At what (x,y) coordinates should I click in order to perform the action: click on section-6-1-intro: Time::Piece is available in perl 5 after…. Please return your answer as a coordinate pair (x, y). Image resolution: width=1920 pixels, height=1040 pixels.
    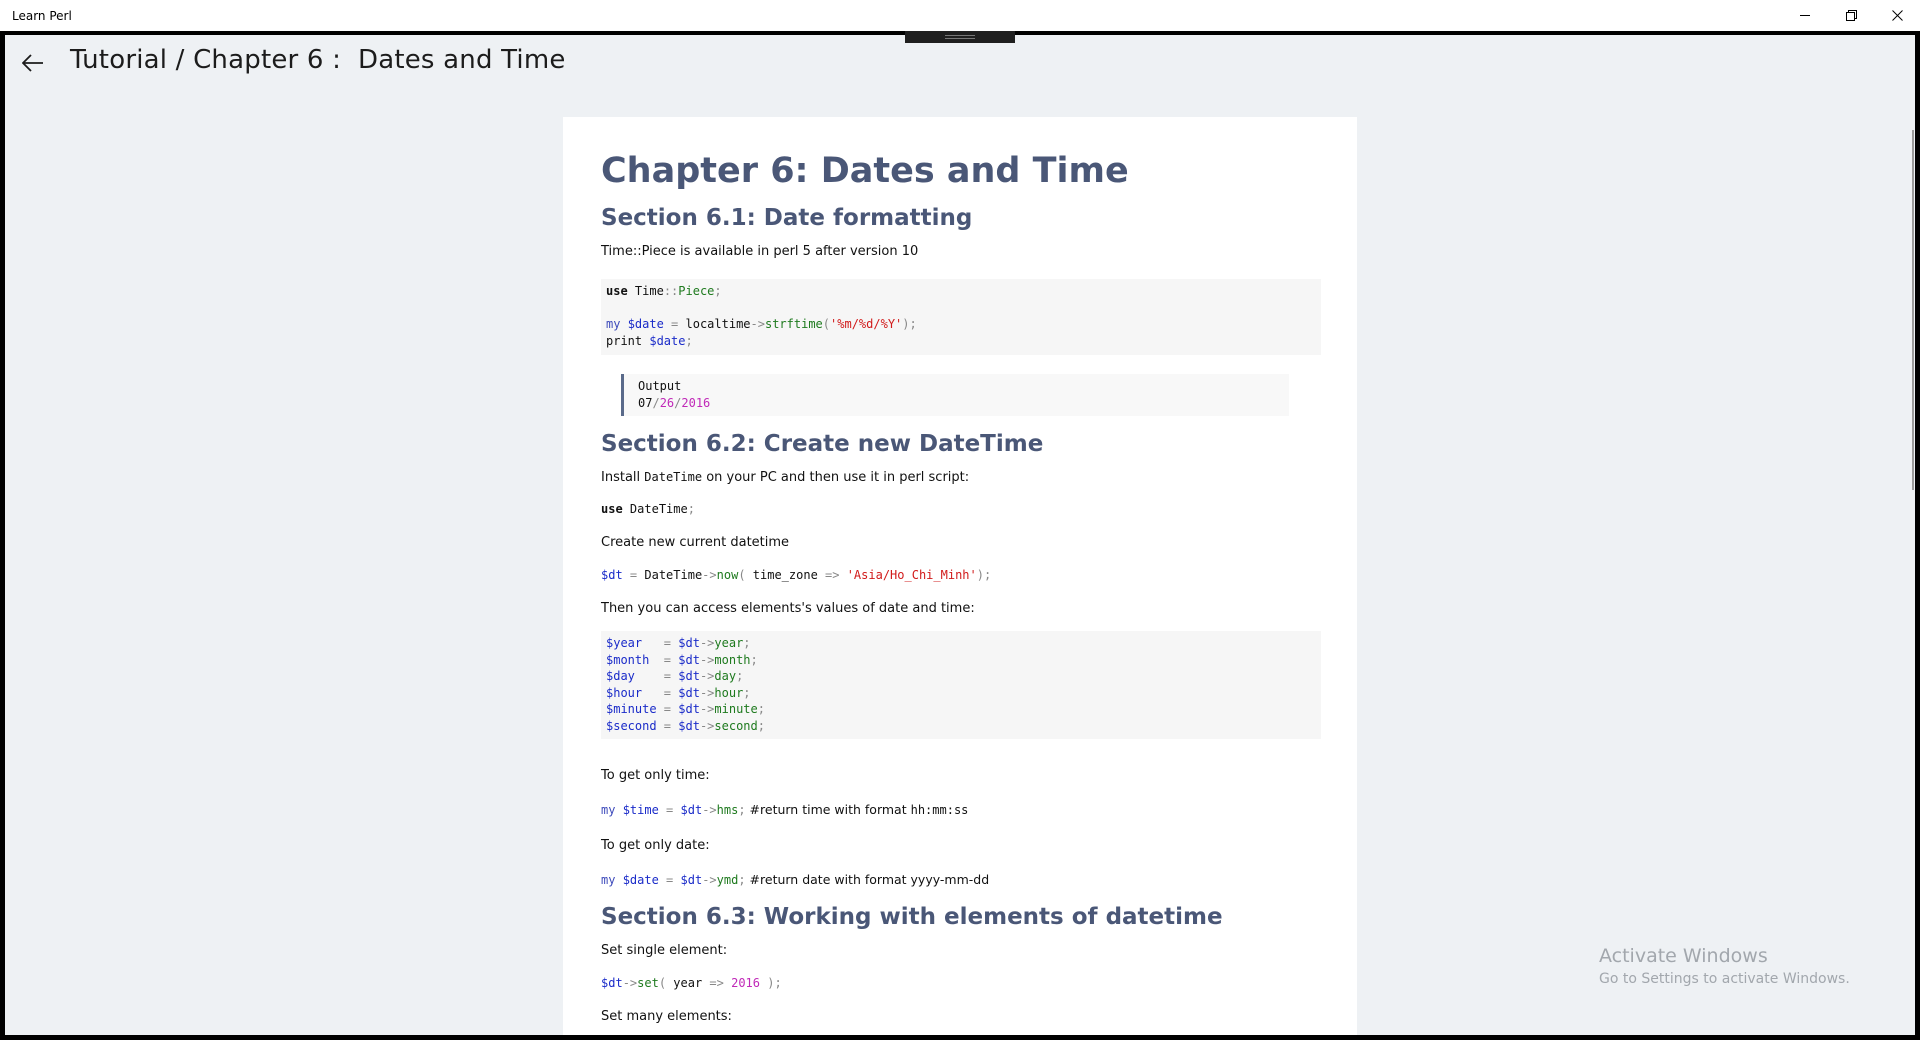
    Looking at the image, I should click on (760, 251).